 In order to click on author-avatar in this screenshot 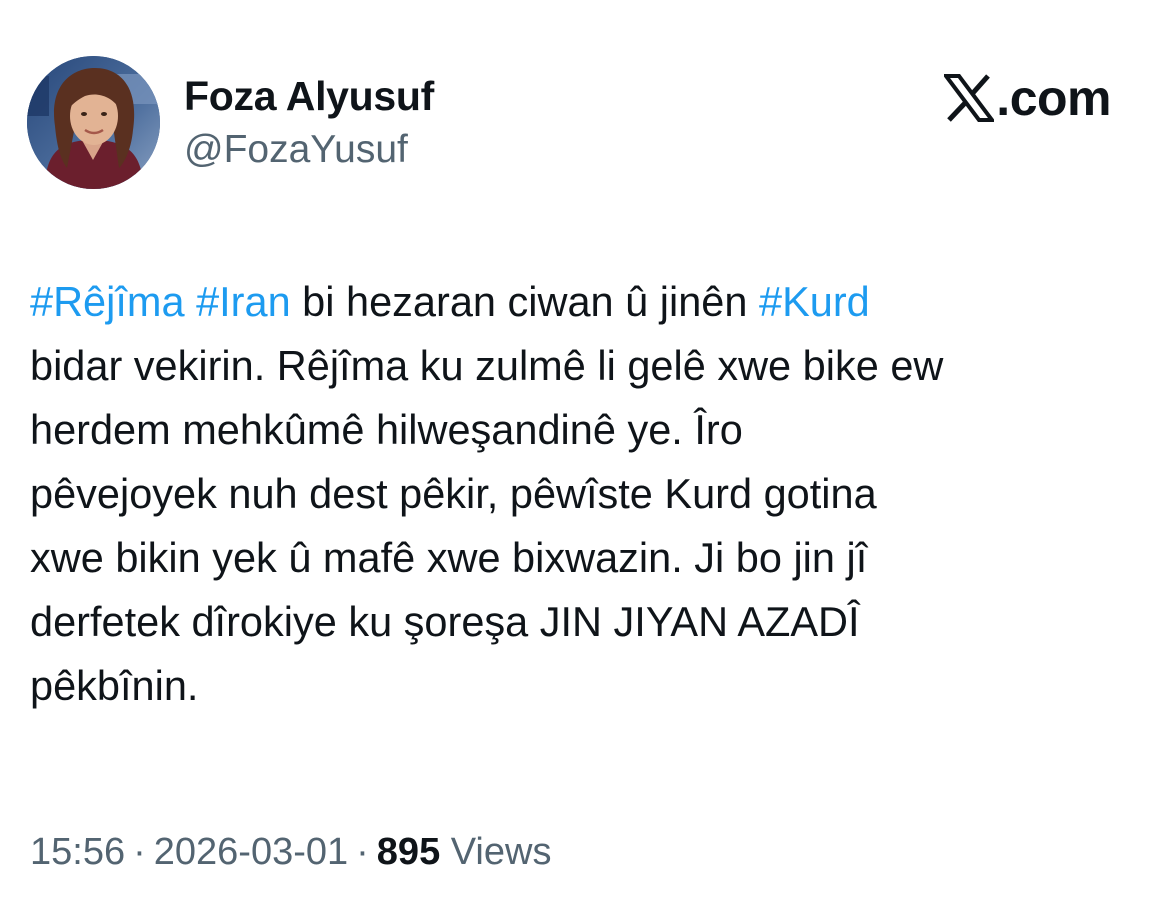, I will do `click(93, 122)`.